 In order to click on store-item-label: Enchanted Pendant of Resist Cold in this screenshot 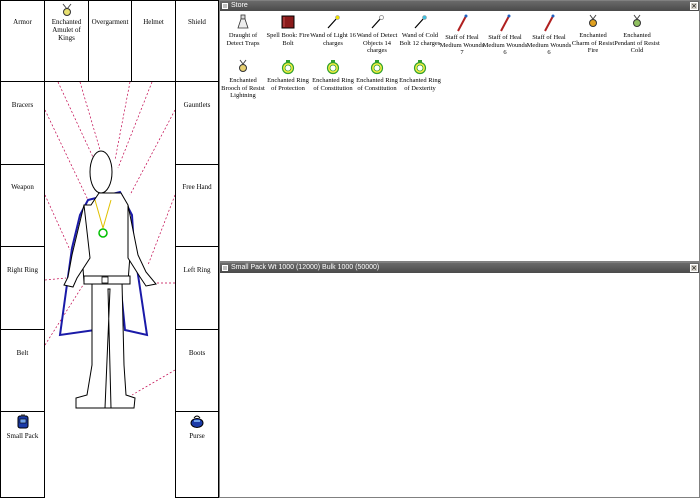, I will do `click(637, 43)`.